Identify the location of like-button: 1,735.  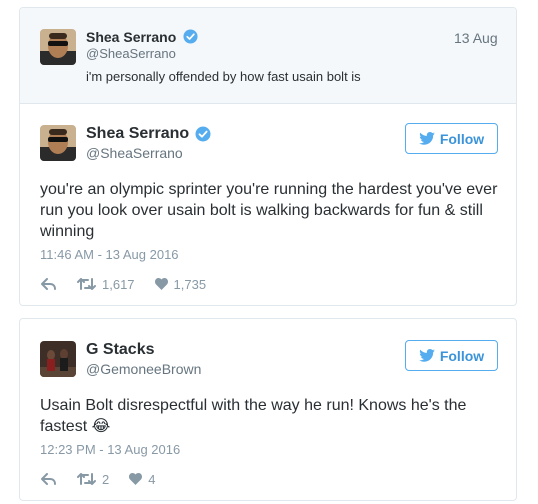
(180, 284).